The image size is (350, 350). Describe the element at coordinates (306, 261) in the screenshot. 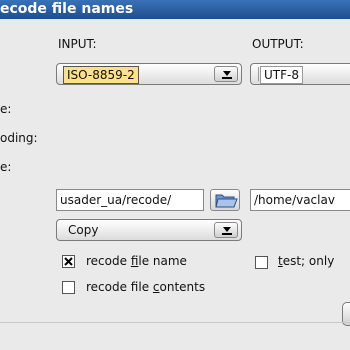

I see `test-only-label: test; only` at that location.